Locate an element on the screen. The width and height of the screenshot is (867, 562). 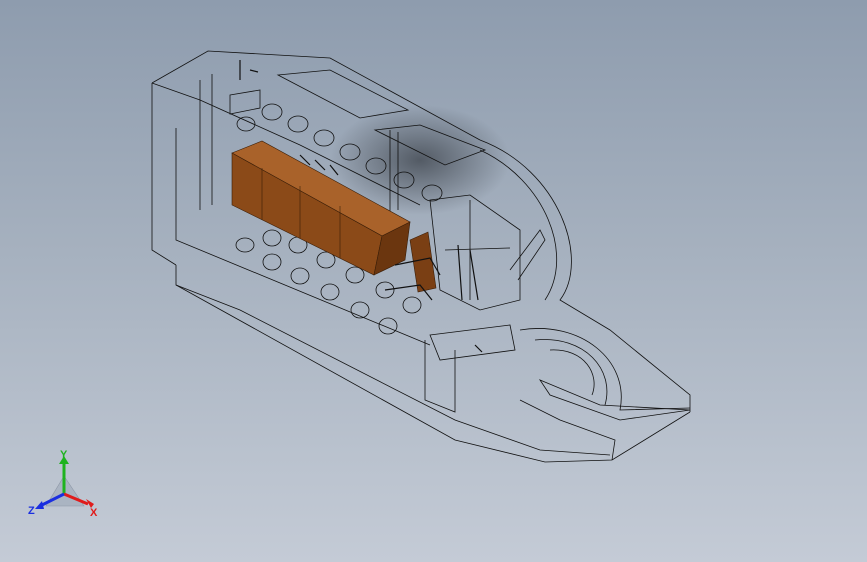
bow-deck-curve is located at coordinates (605, 369).